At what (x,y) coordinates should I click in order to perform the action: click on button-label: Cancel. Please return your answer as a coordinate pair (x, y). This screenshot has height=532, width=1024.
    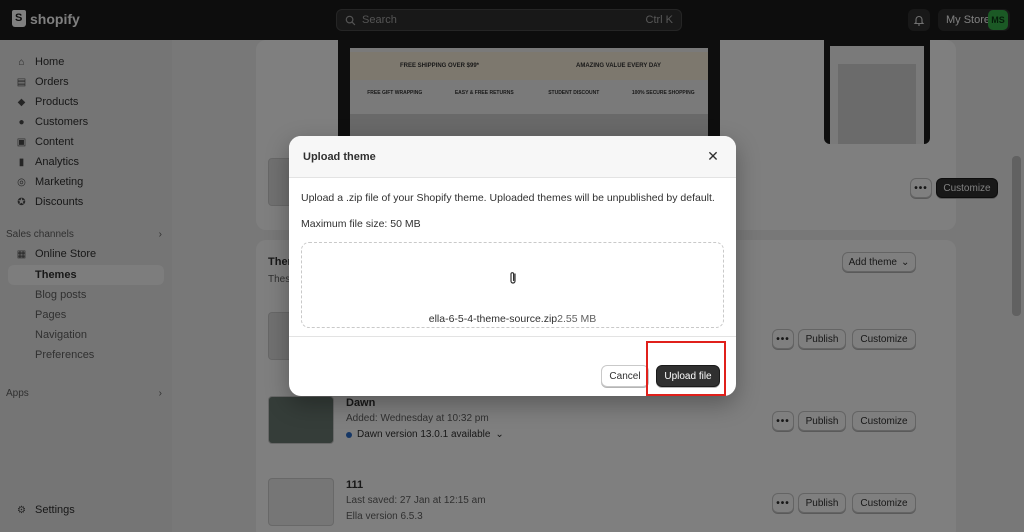
    Looking at the image, I should click on (625, 376).